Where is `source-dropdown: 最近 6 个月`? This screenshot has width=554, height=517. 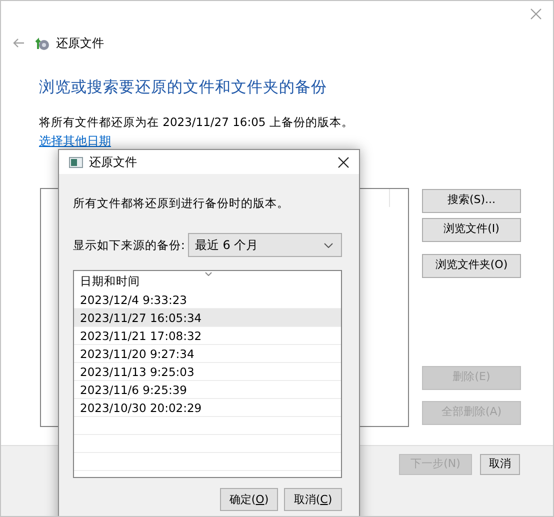 source-dropdown: 最近 6 个月 is located at coordinates (265, 245).